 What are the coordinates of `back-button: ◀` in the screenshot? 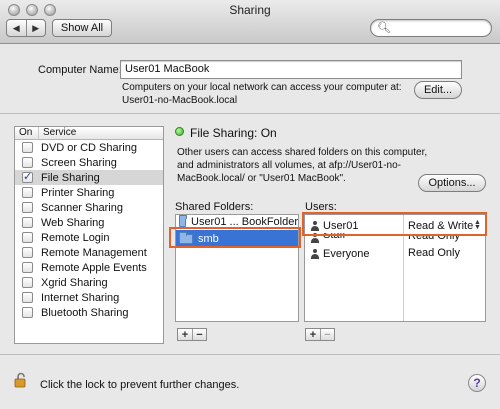 It's located at (16, 28).